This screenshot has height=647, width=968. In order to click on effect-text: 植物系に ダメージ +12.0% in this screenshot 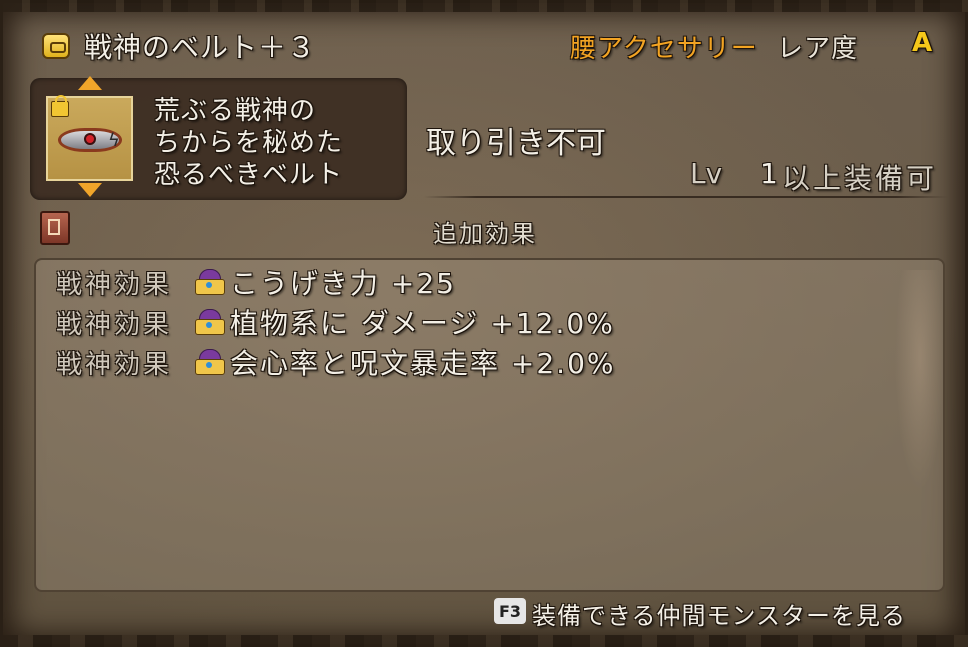, I will do `click(422, 323)`.